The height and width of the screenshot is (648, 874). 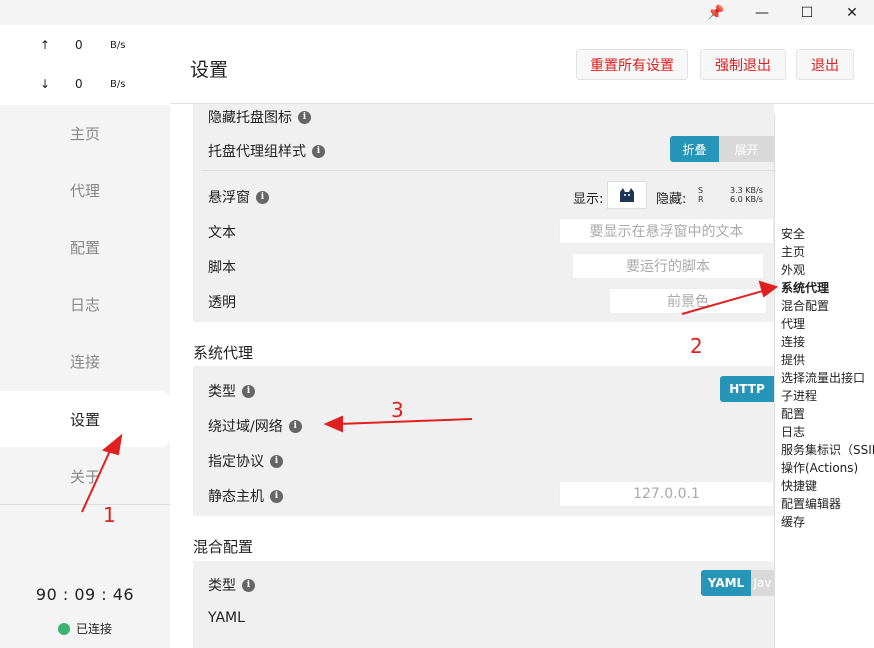 I want to click on tray-style-toggle: 折叠 展开, so click(x=722, y=149).